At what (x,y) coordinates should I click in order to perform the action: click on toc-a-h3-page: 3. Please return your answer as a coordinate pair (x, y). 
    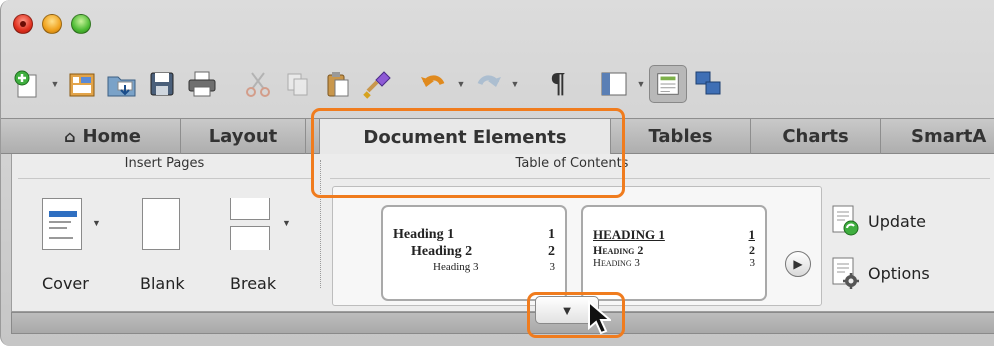
    Looking at the image, I should click on (552, 266).